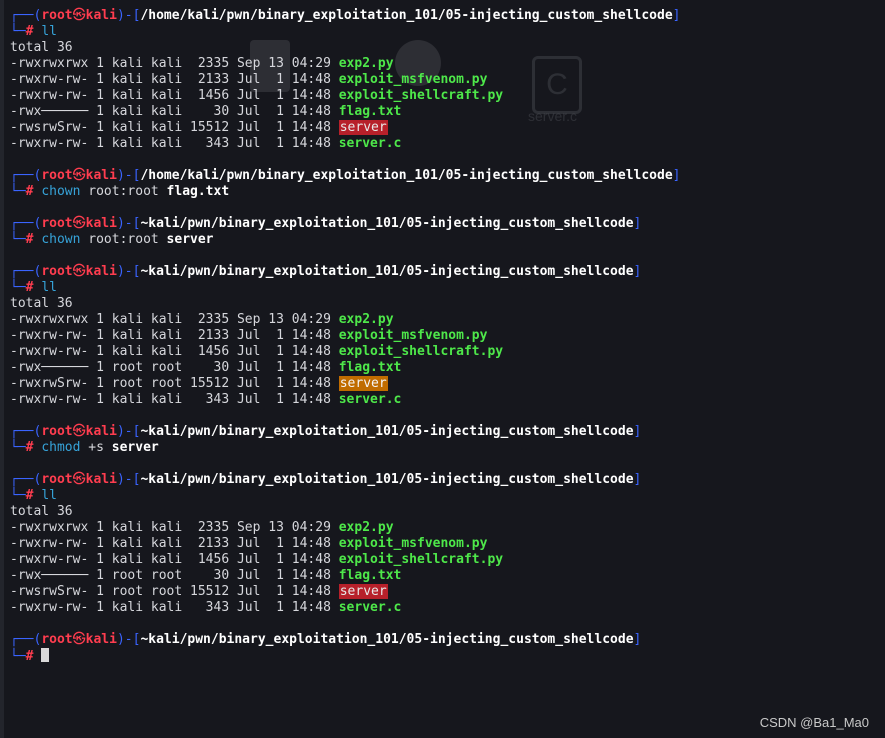  Describe the element at coordinates (174, 383) in the screenshot. I see `ls-meta: -rwxrwSrw- 1 root root 15512 Jul 1 14:48` at that location.